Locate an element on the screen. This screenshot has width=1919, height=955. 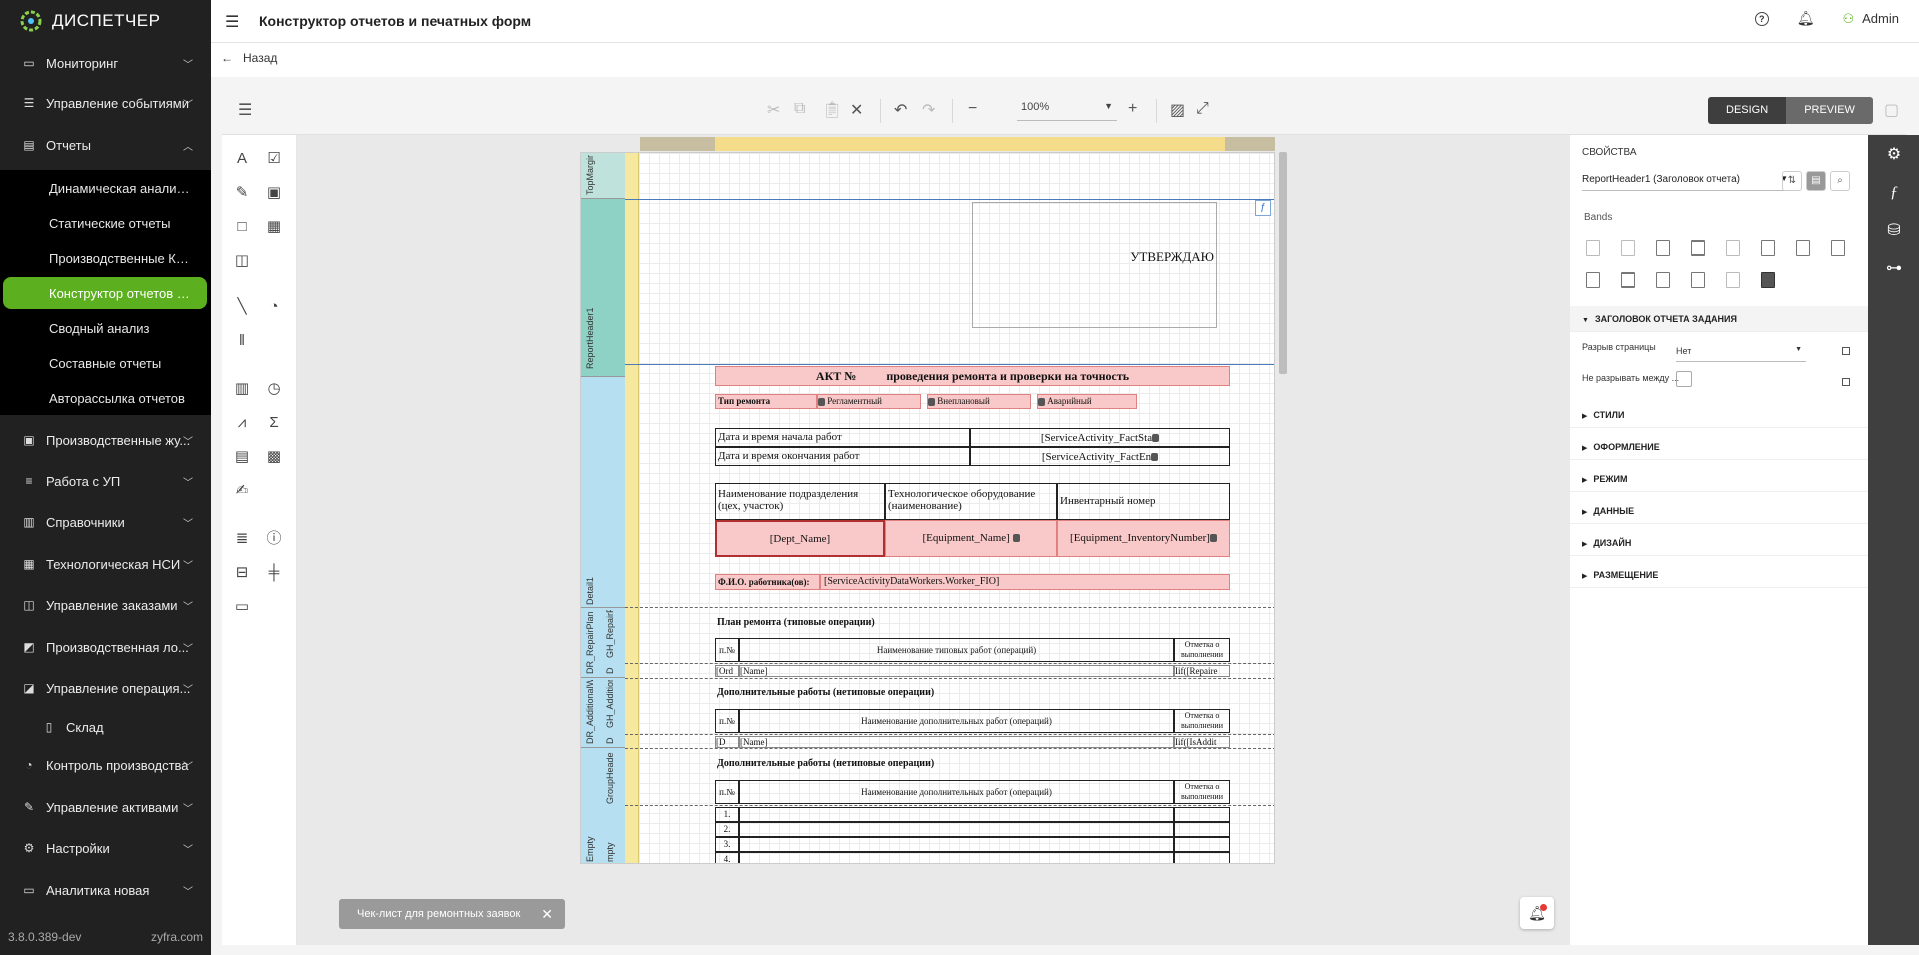
help-icon: ? is located at coordinates (1761, 18).